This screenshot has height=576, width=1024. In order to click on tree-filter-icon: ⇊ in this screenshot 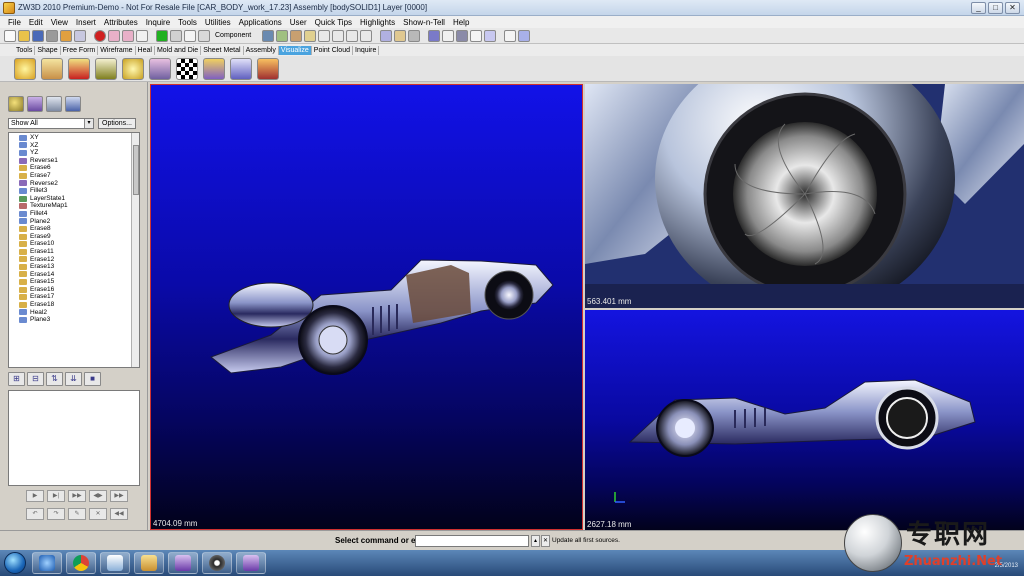, I will do `click(73, 379)`.